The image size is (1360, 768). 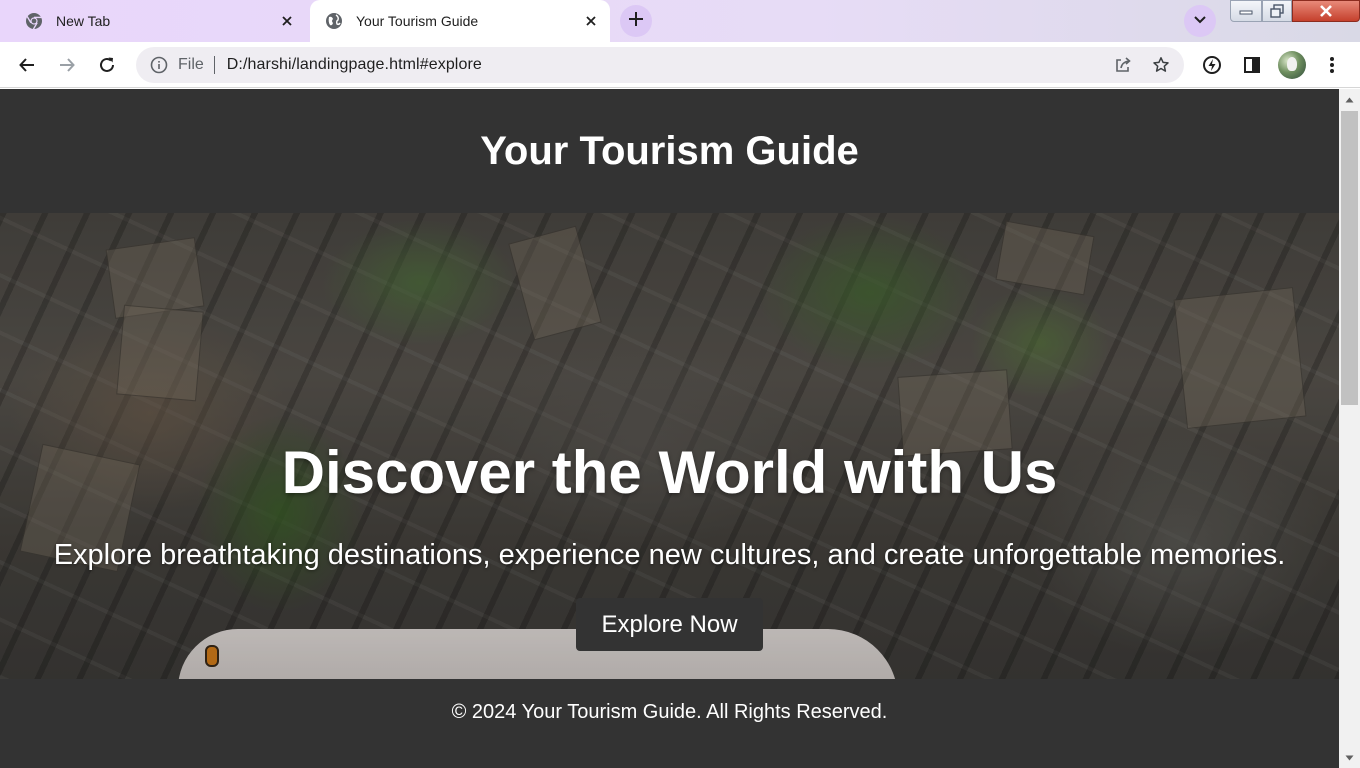 I want to click on divider, so click(x=214, y=65).